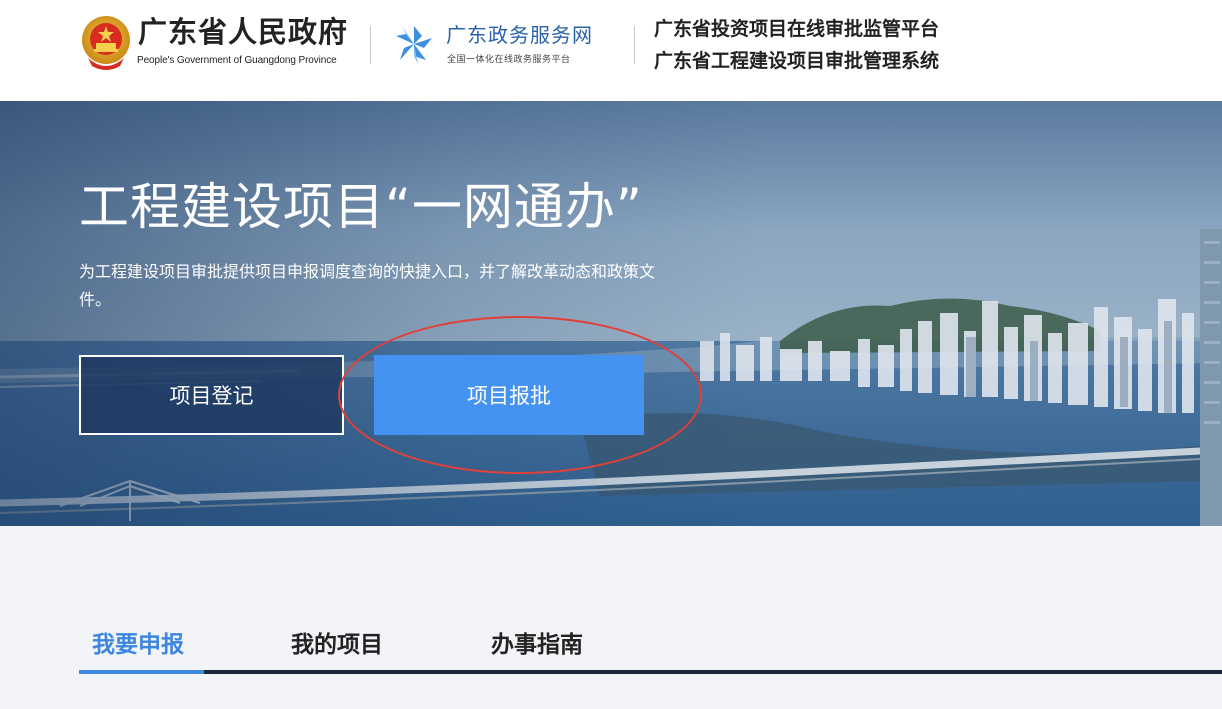 Image resolution: width=1222 pixels, height=709 pixels. I want to click on pinwheel-logo-icon, so click(414, 44).